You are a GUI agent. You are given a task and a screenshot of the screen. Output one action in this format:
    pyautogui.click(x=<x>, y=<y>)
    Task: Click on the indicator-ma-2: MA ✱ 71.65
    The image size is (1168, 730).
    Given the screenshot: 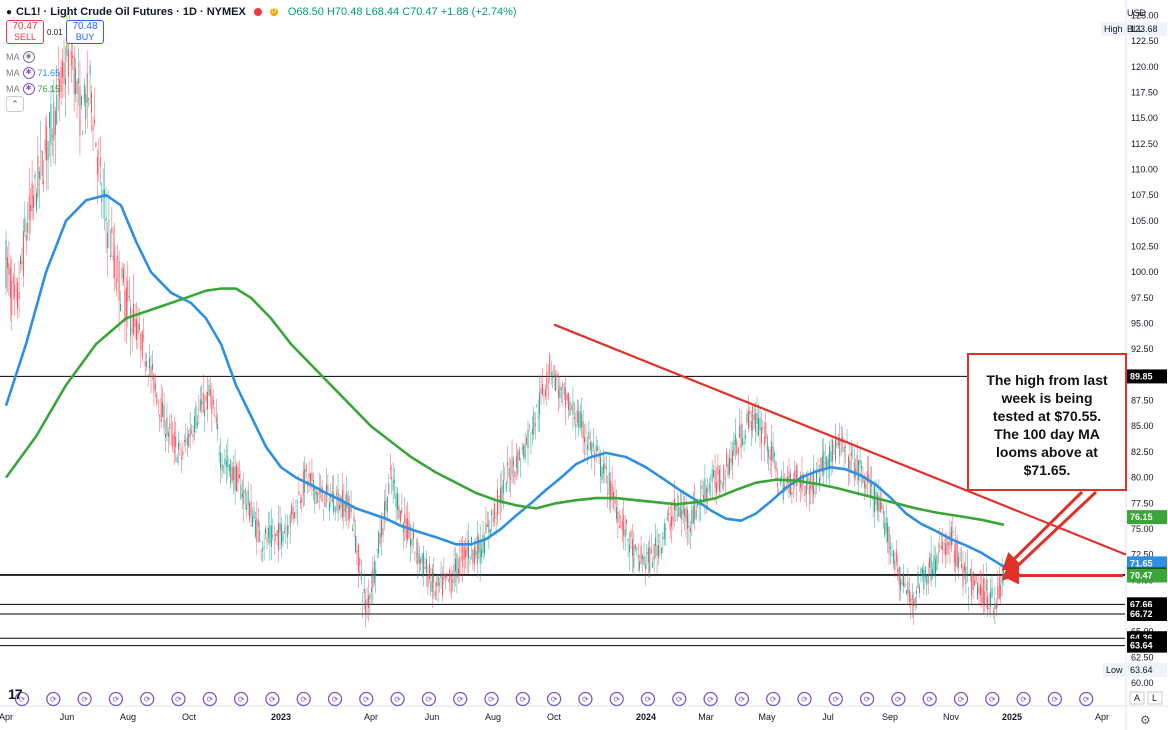 What is the action you would take?
    pyautogui.click(x=33, y=73)
    